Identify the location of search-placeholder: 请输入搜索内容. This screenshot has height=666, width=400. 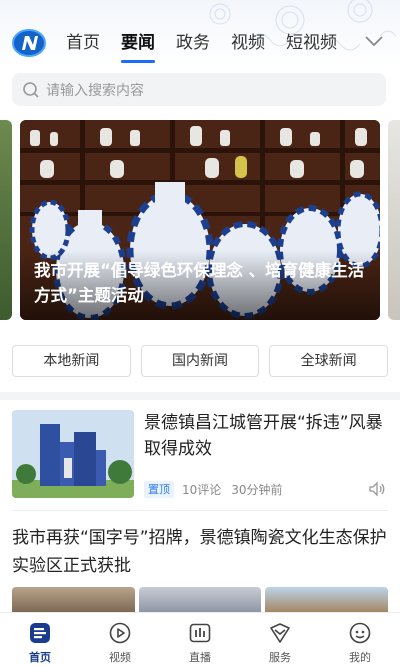
(95, 91).